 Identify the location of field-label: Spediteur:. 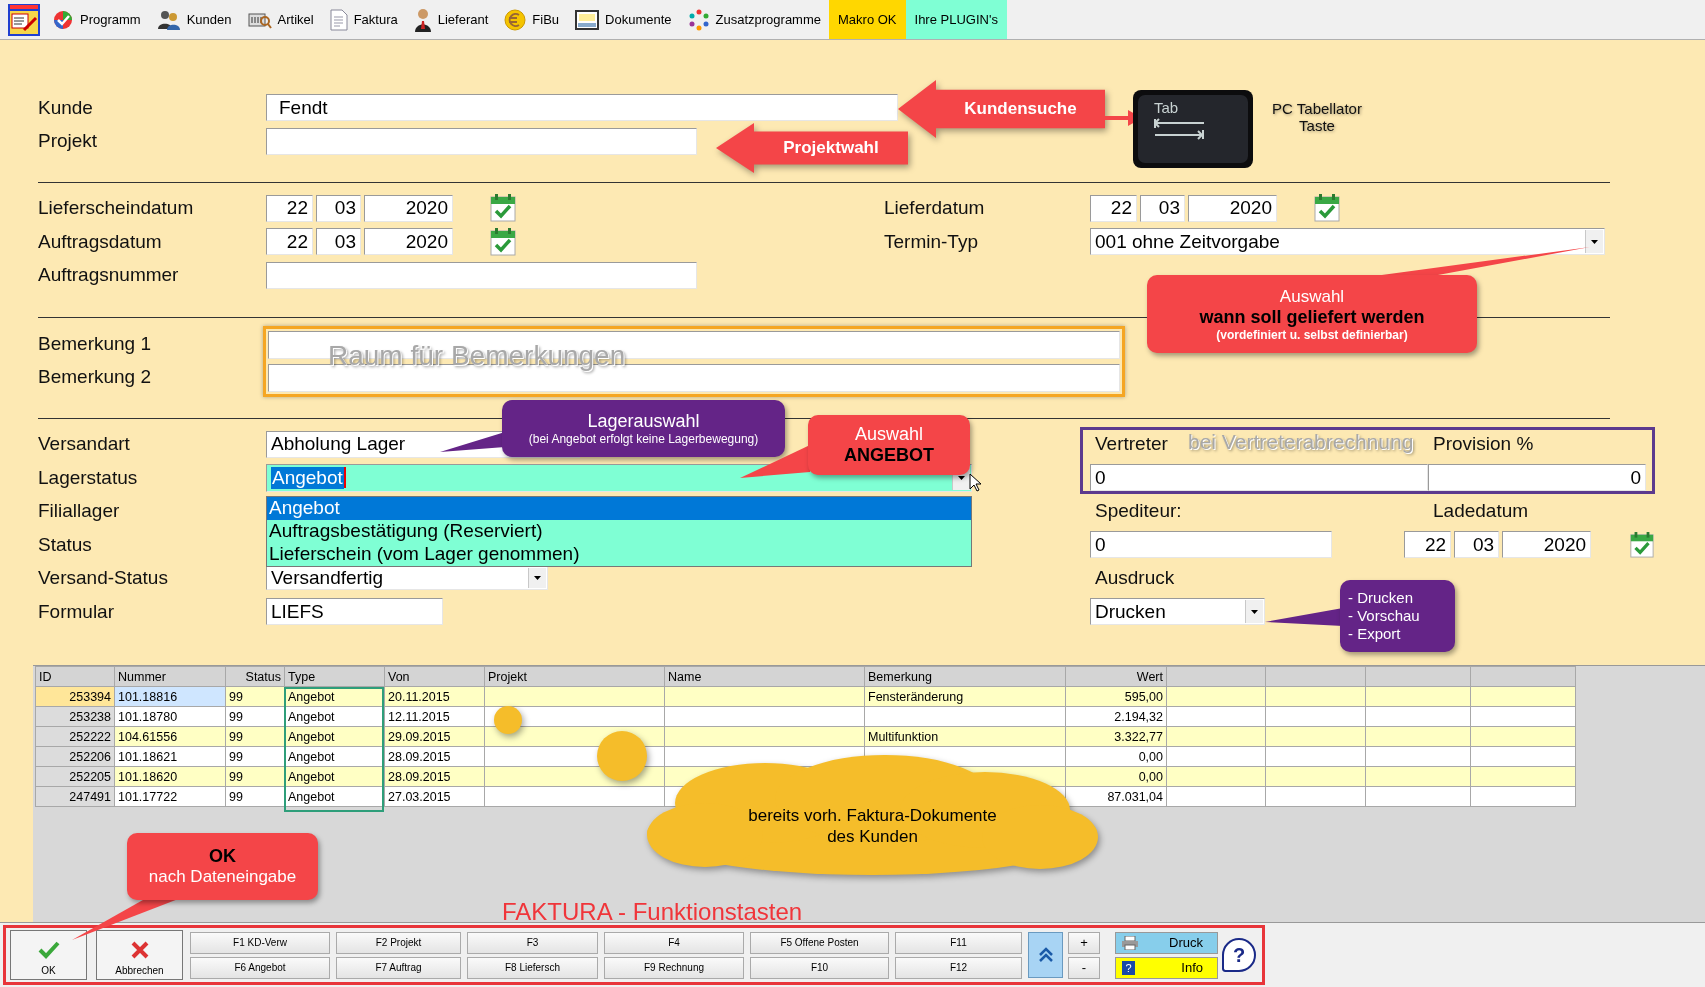
(1138, 510).